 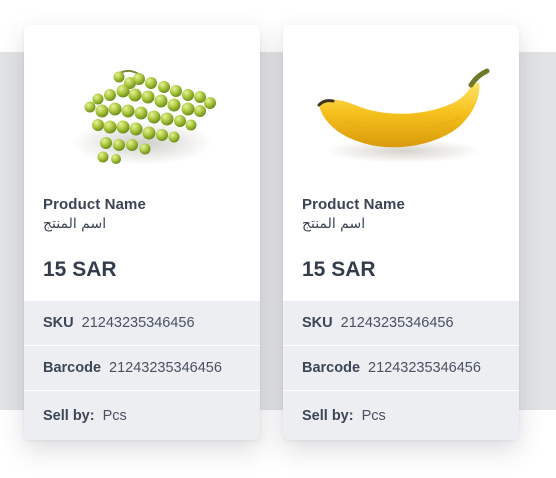 What do you see at coordinates (144, 117) in the screenshot?
I see `grapes-image` at bounding box center [144, 117].